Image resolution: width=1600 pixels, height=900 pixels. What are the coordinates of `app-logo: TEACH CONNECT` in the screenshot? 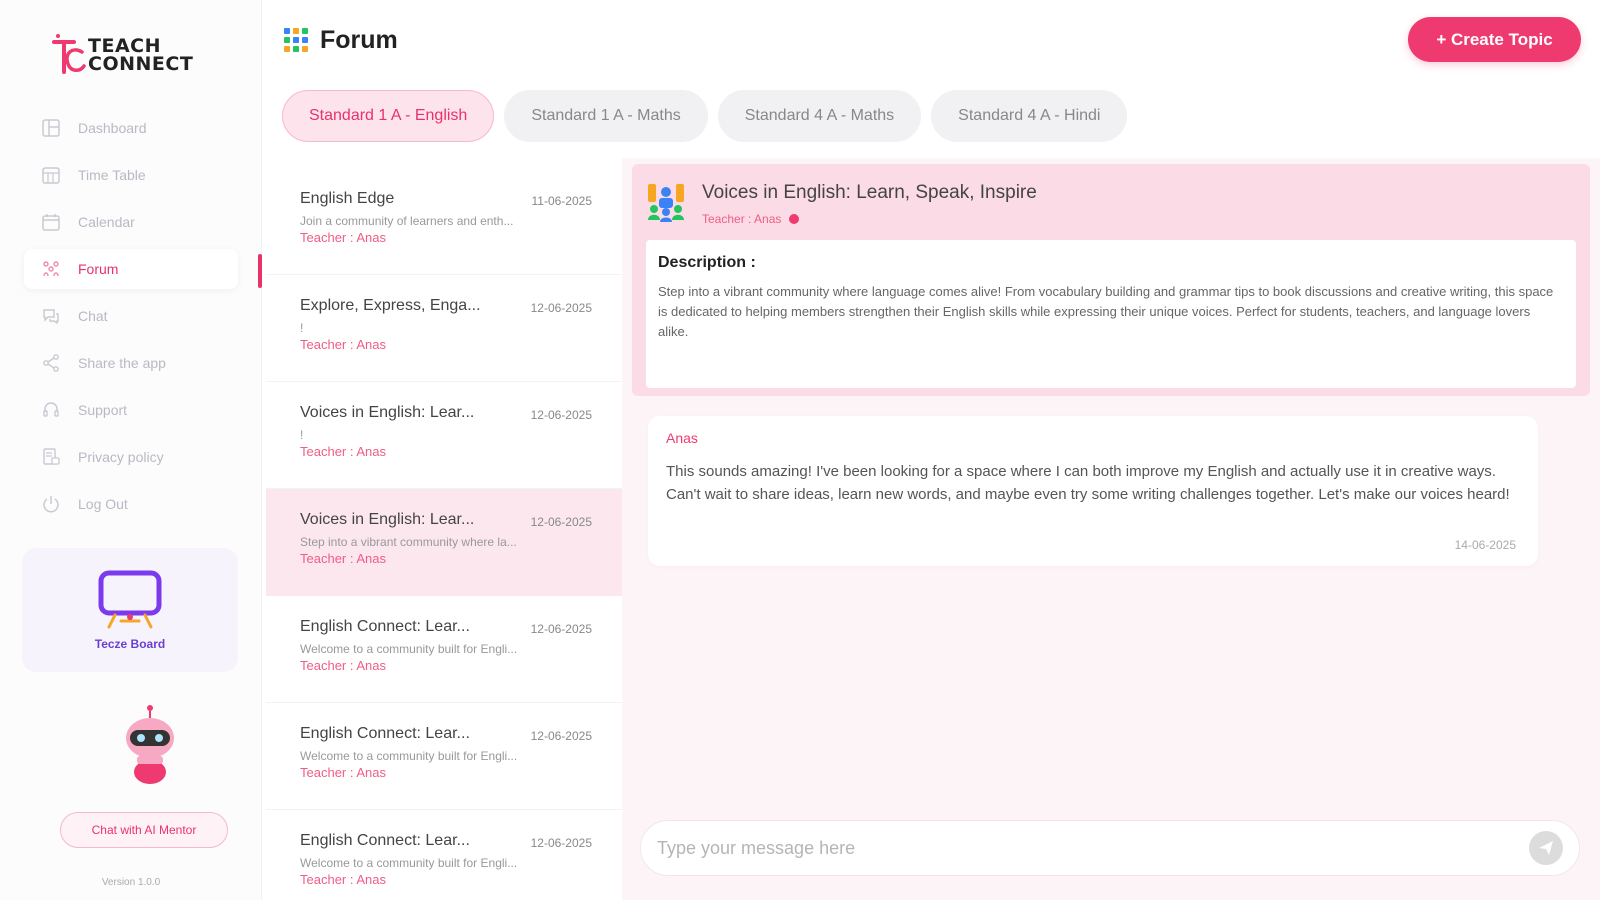 It's located at (132, 55).